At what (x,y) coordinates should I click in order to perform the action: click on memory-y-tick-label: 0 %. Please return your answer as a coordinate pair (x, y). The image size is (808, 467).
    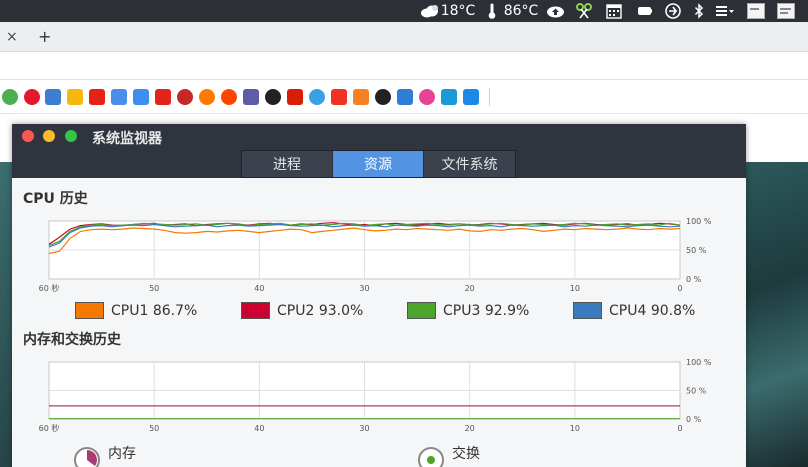
    Looking at the image, I should click on (694, 419).